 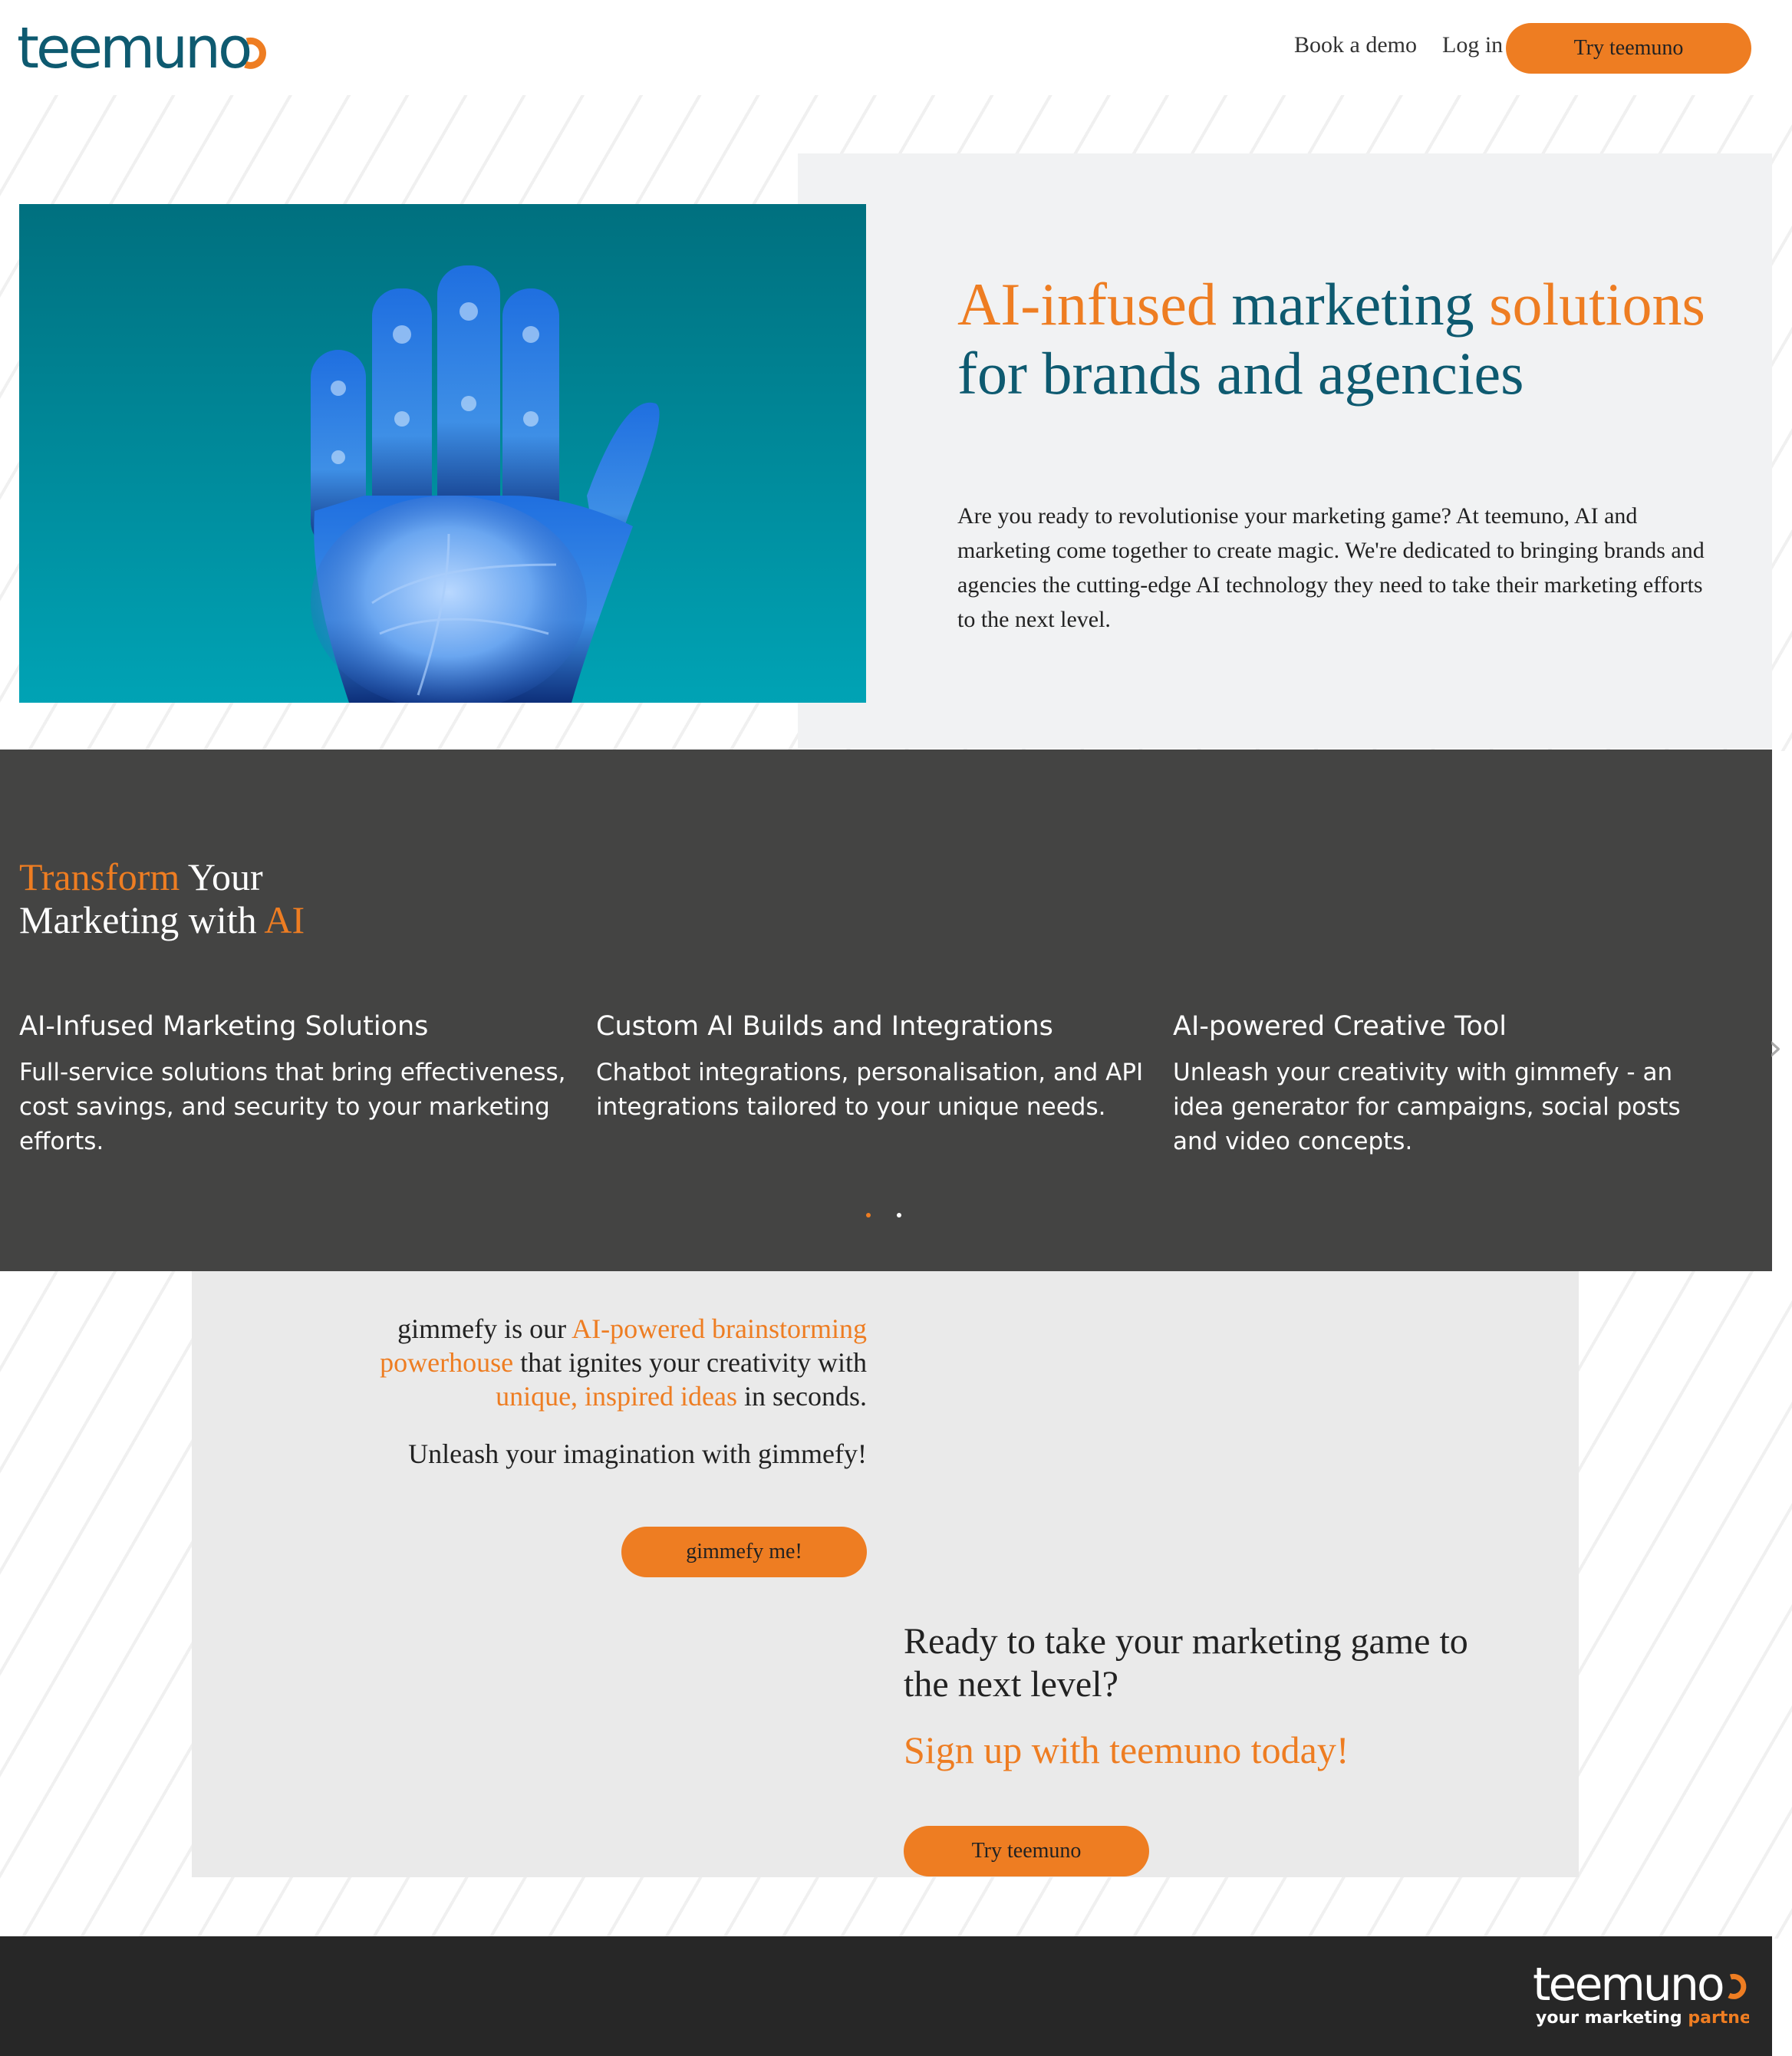 I want to click on service-card-title: AI-Infused Marketing Solutions, so click(x=224, y=1026).